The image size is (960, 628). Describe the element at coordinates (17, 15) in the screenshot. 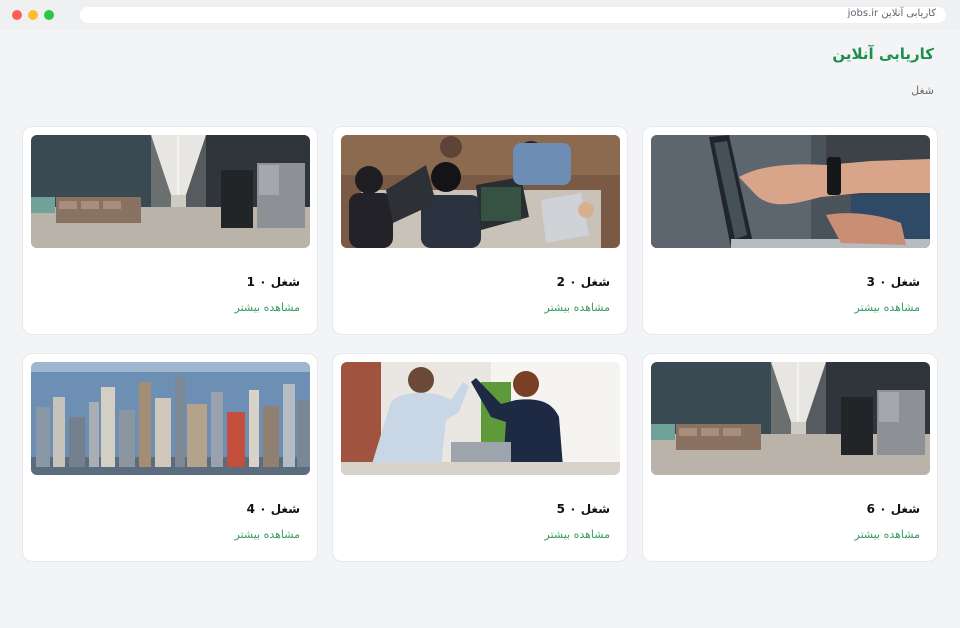

I see `close-window-button` at that location.